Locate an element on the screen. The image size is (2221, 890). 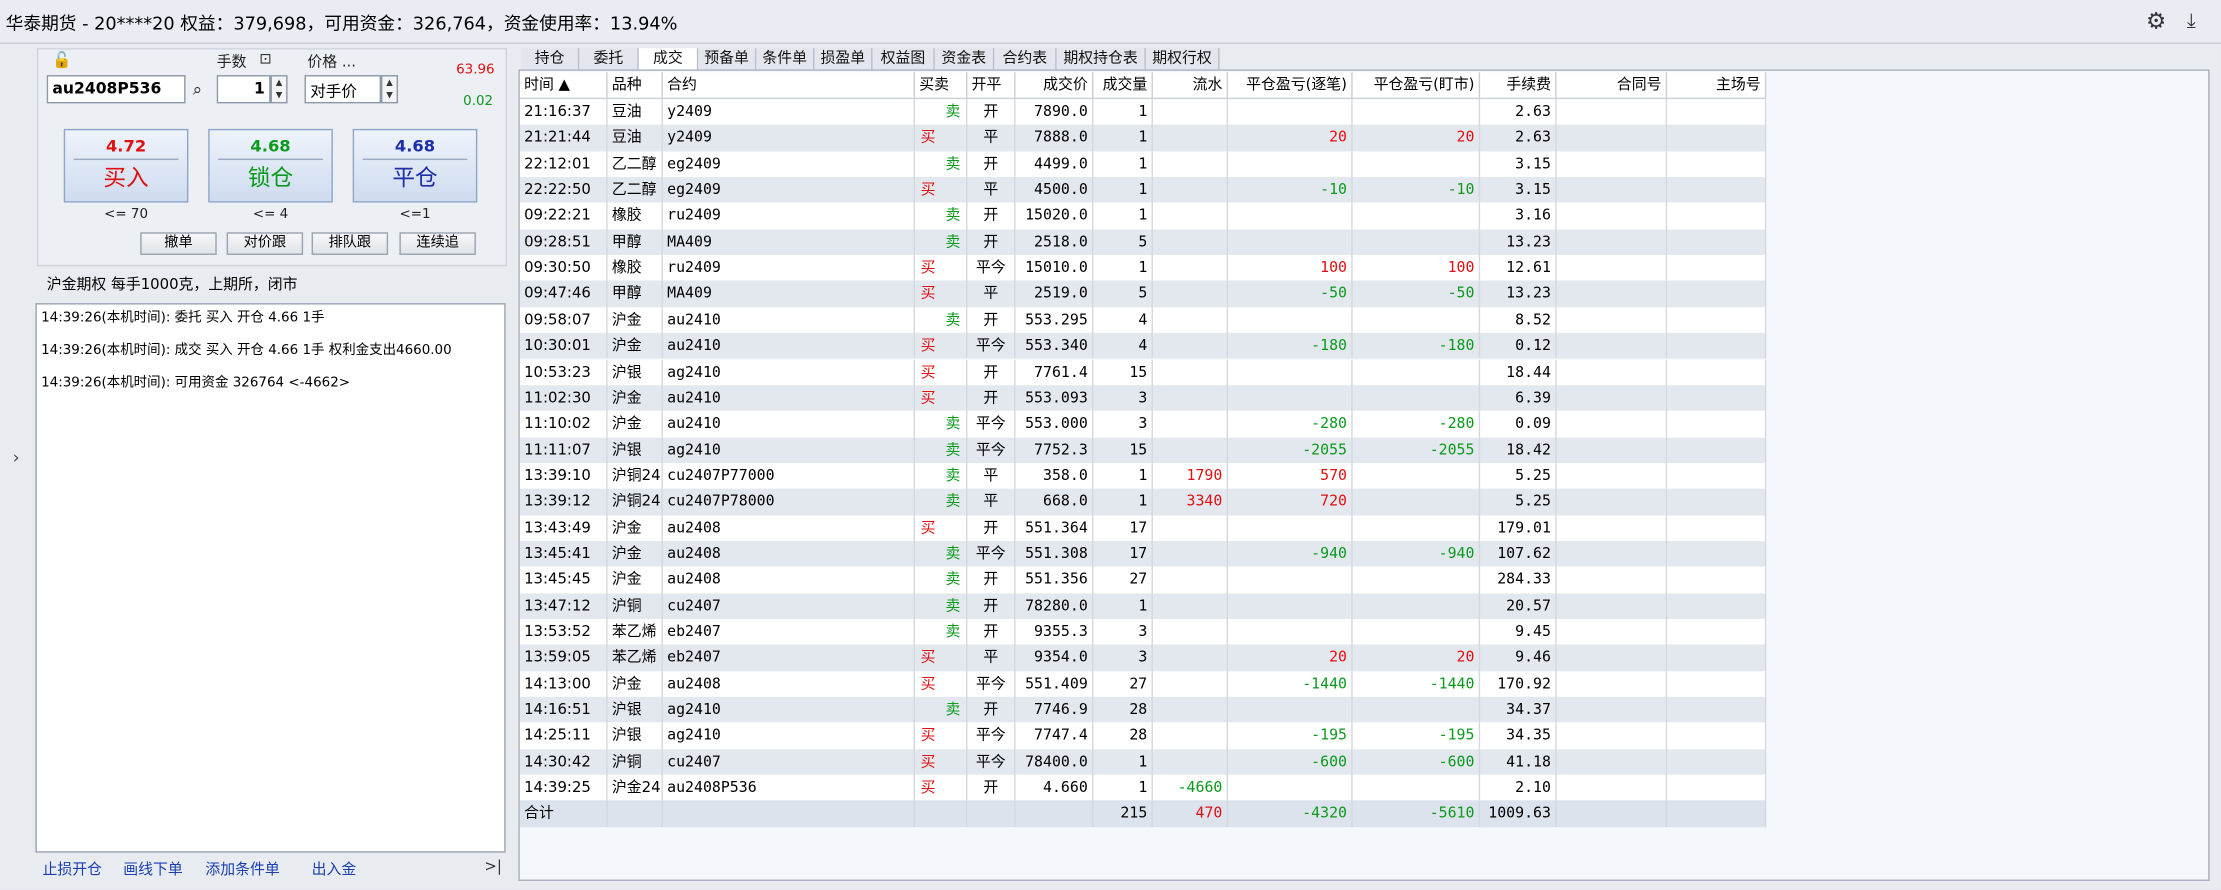
settings-gear-icon: ⚙ is located at coordinates (2156, 20).